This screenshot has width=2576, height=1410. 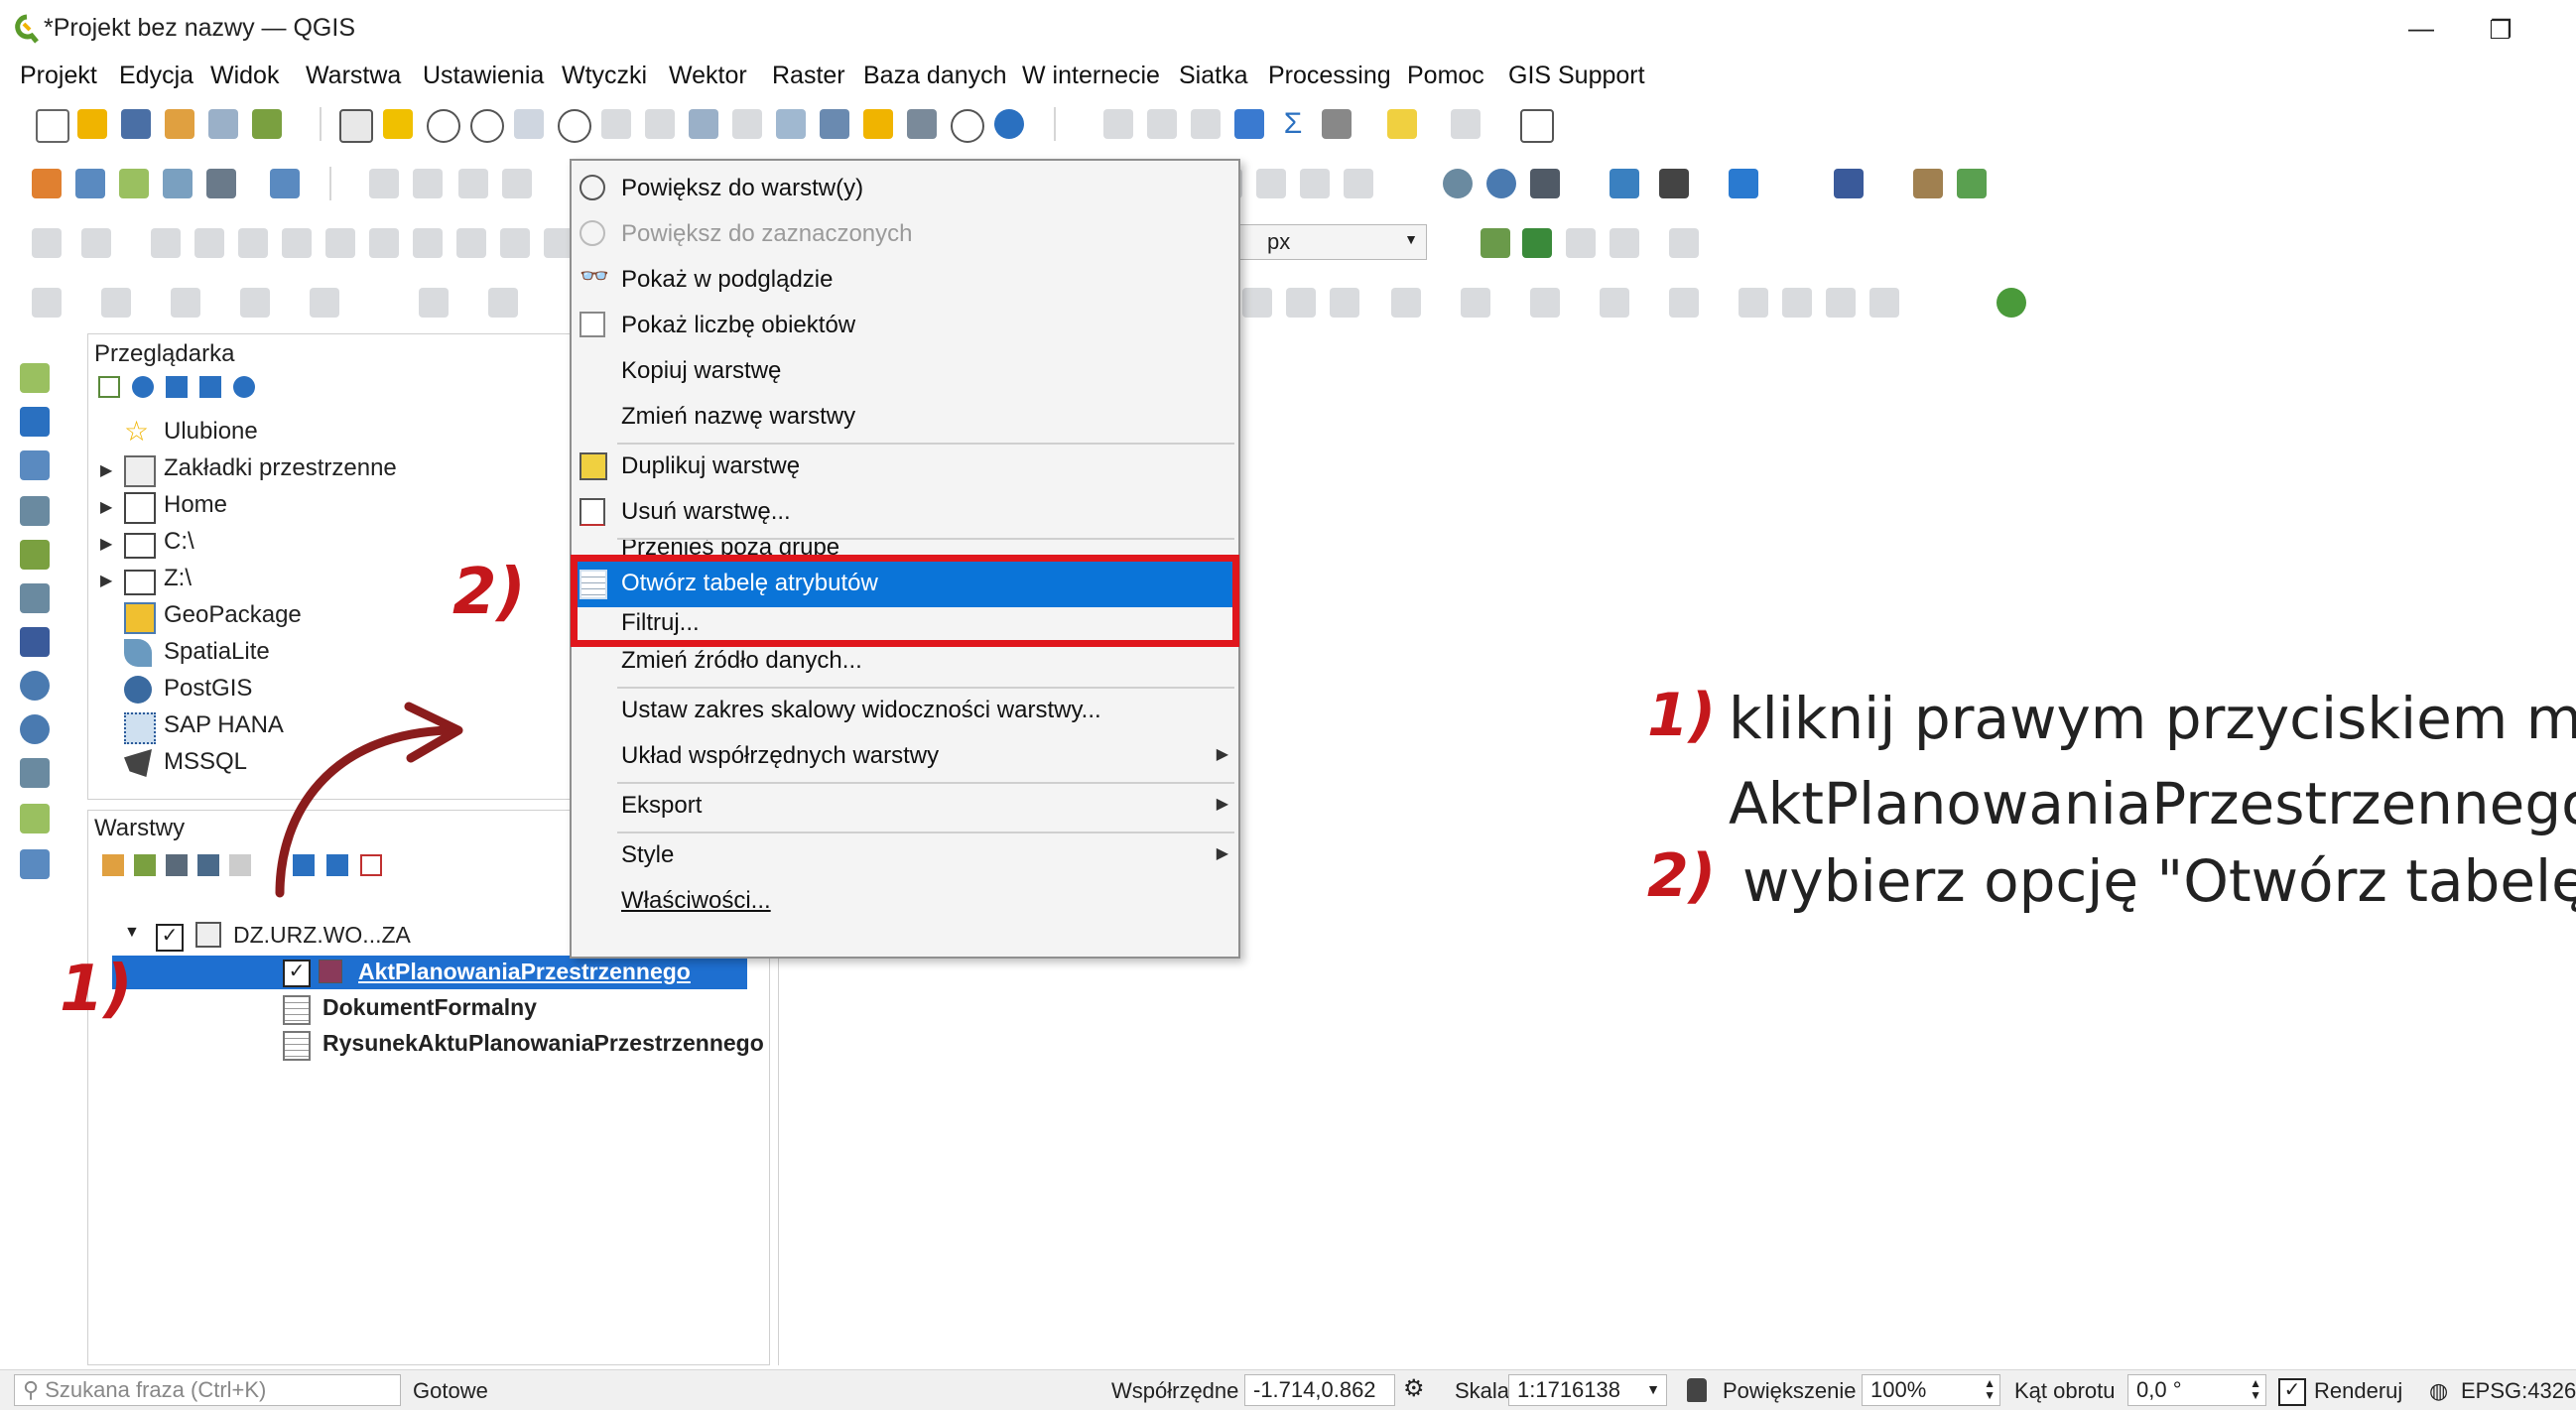 What do you see at coordinates (1330, 76) in the screenshot?
I see `menu-processing: Processing` at bounding box center [1330, 76].